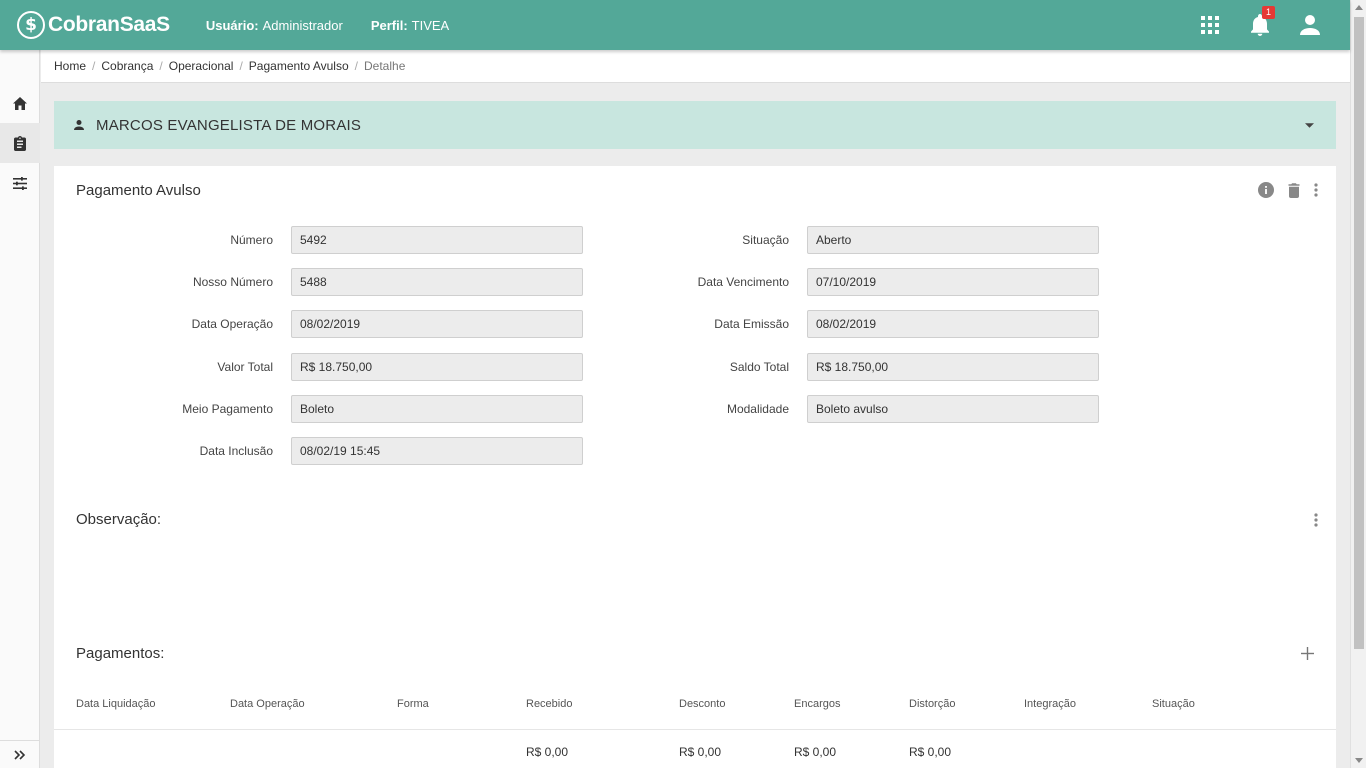  What do you see at coordinates (700, 752) in the screenshot?
I see `total-desconto: R$ 0,00` at bounding box center [700, 752].